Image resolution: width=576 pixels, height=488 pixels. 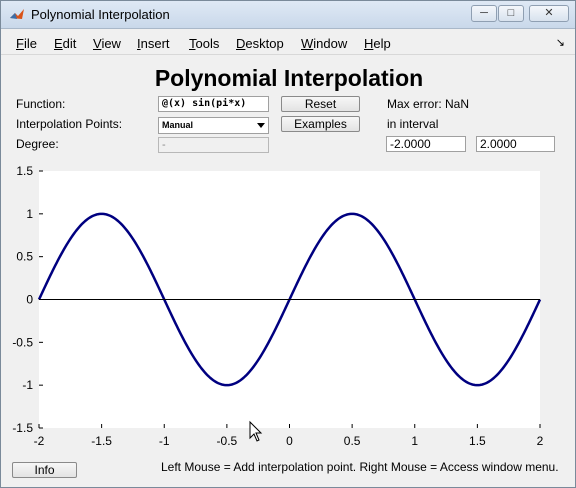 What do you see at coordinates (414, 441) in the screenshot?
I see `x-tick-label: 1` at bounding box center [414, 441].